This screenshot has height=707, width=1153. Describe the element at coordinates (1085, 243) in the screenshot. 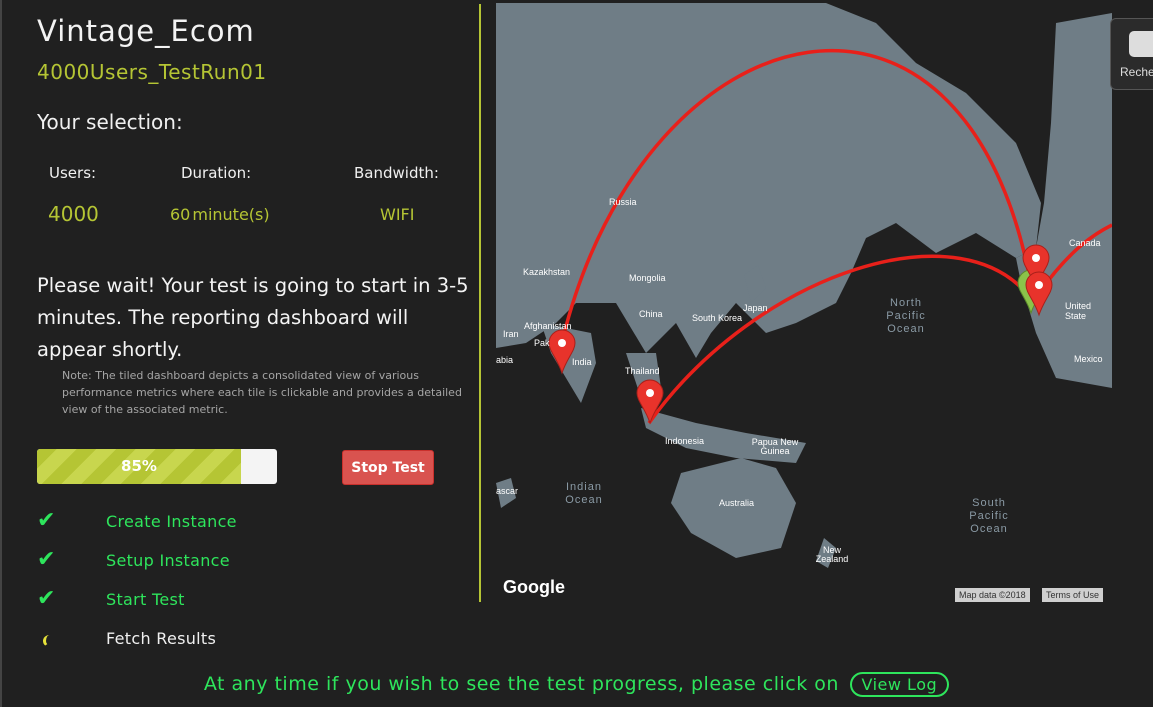

I see `label-canada: Canada` at that location.